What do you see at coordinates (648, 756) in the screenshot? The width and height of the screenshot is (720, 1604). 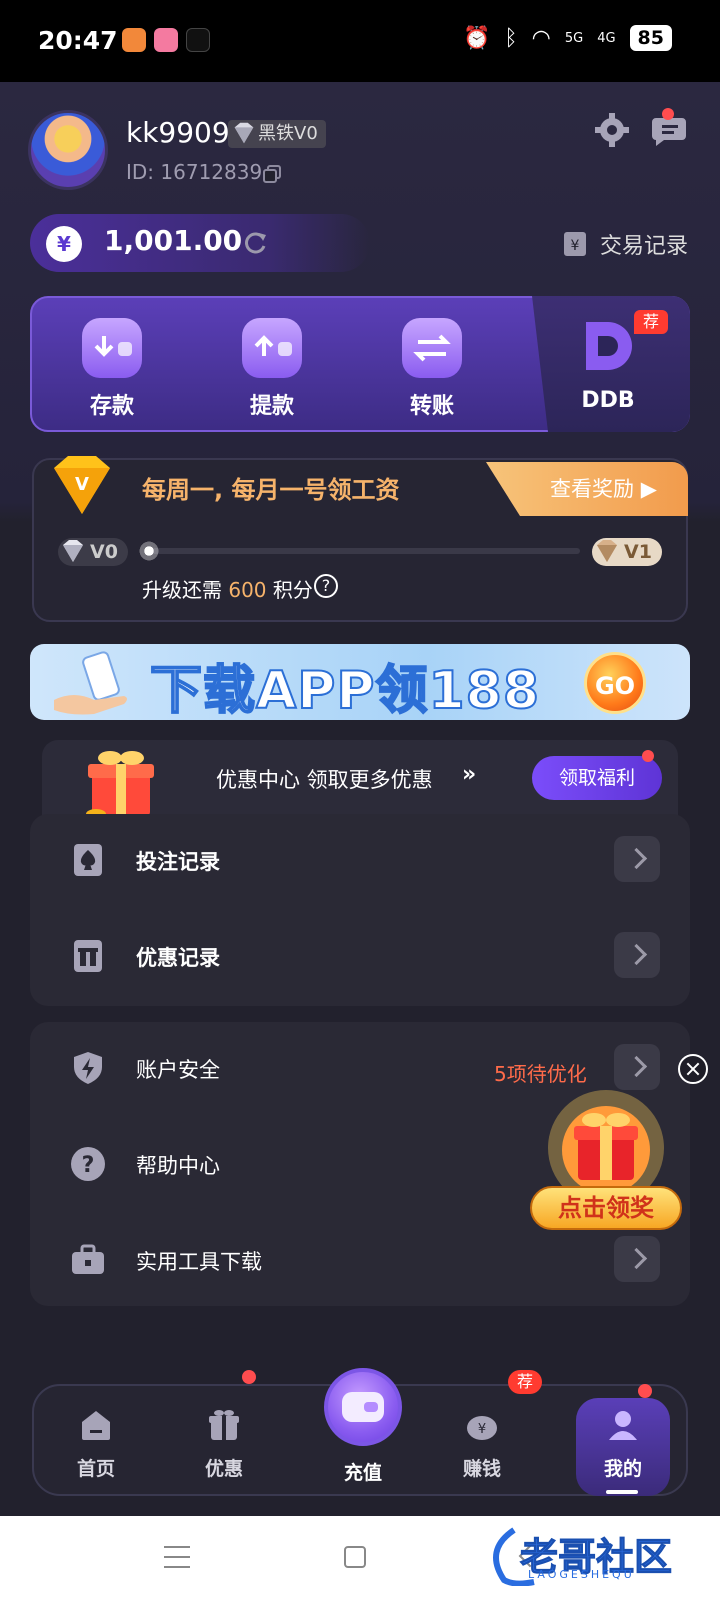 I see `claim-badge` at bounding box center [648, 756].